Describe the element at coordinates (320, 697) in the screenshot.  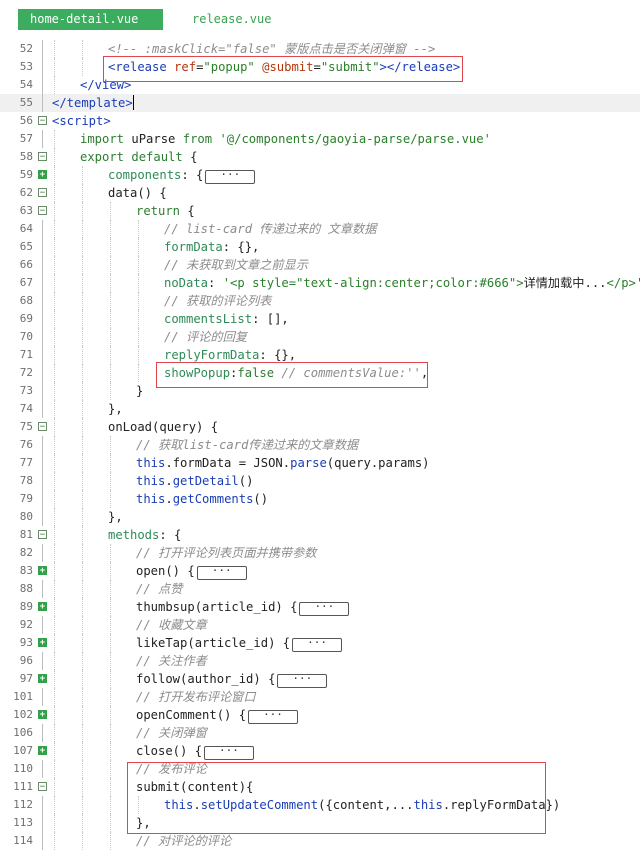
I see `code-line: 101 // 打开发布评论窗口` at that location.